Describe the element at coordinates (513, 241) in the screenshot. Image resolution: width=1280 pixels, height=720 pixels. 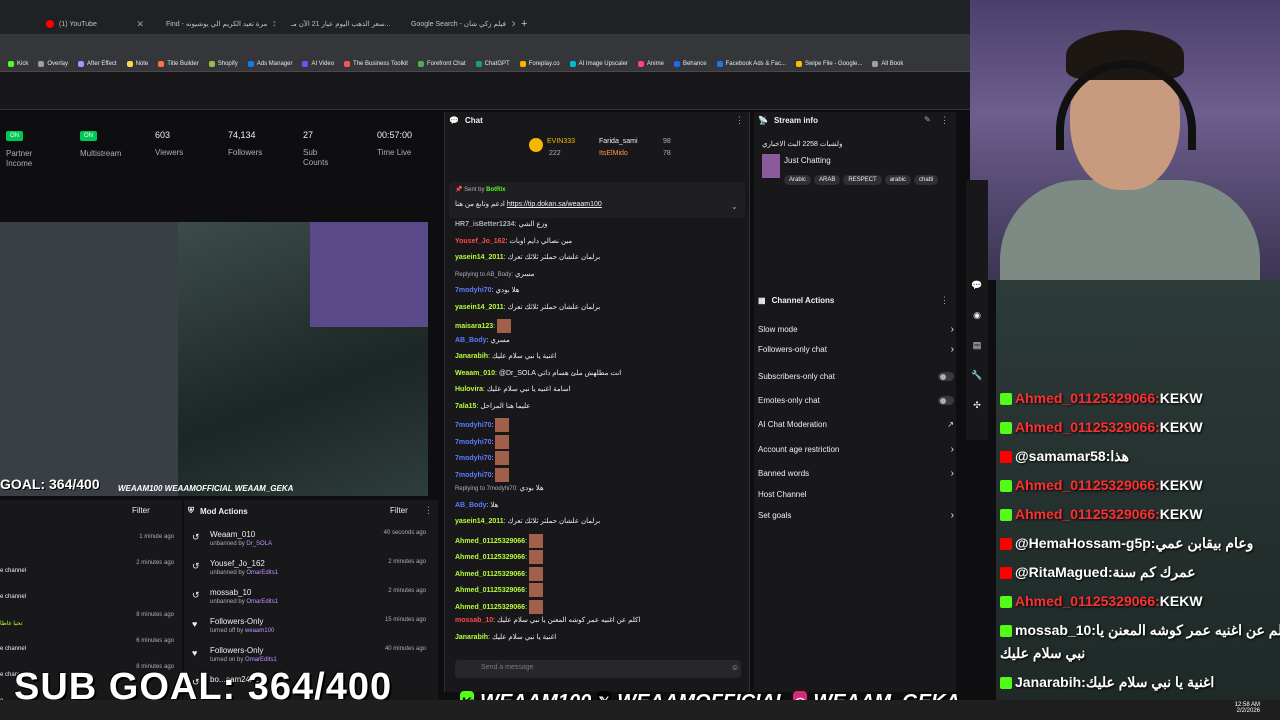
I see `chat-message: Yousef_Jo_162: مين نصالي دايم اوبات` at that location.